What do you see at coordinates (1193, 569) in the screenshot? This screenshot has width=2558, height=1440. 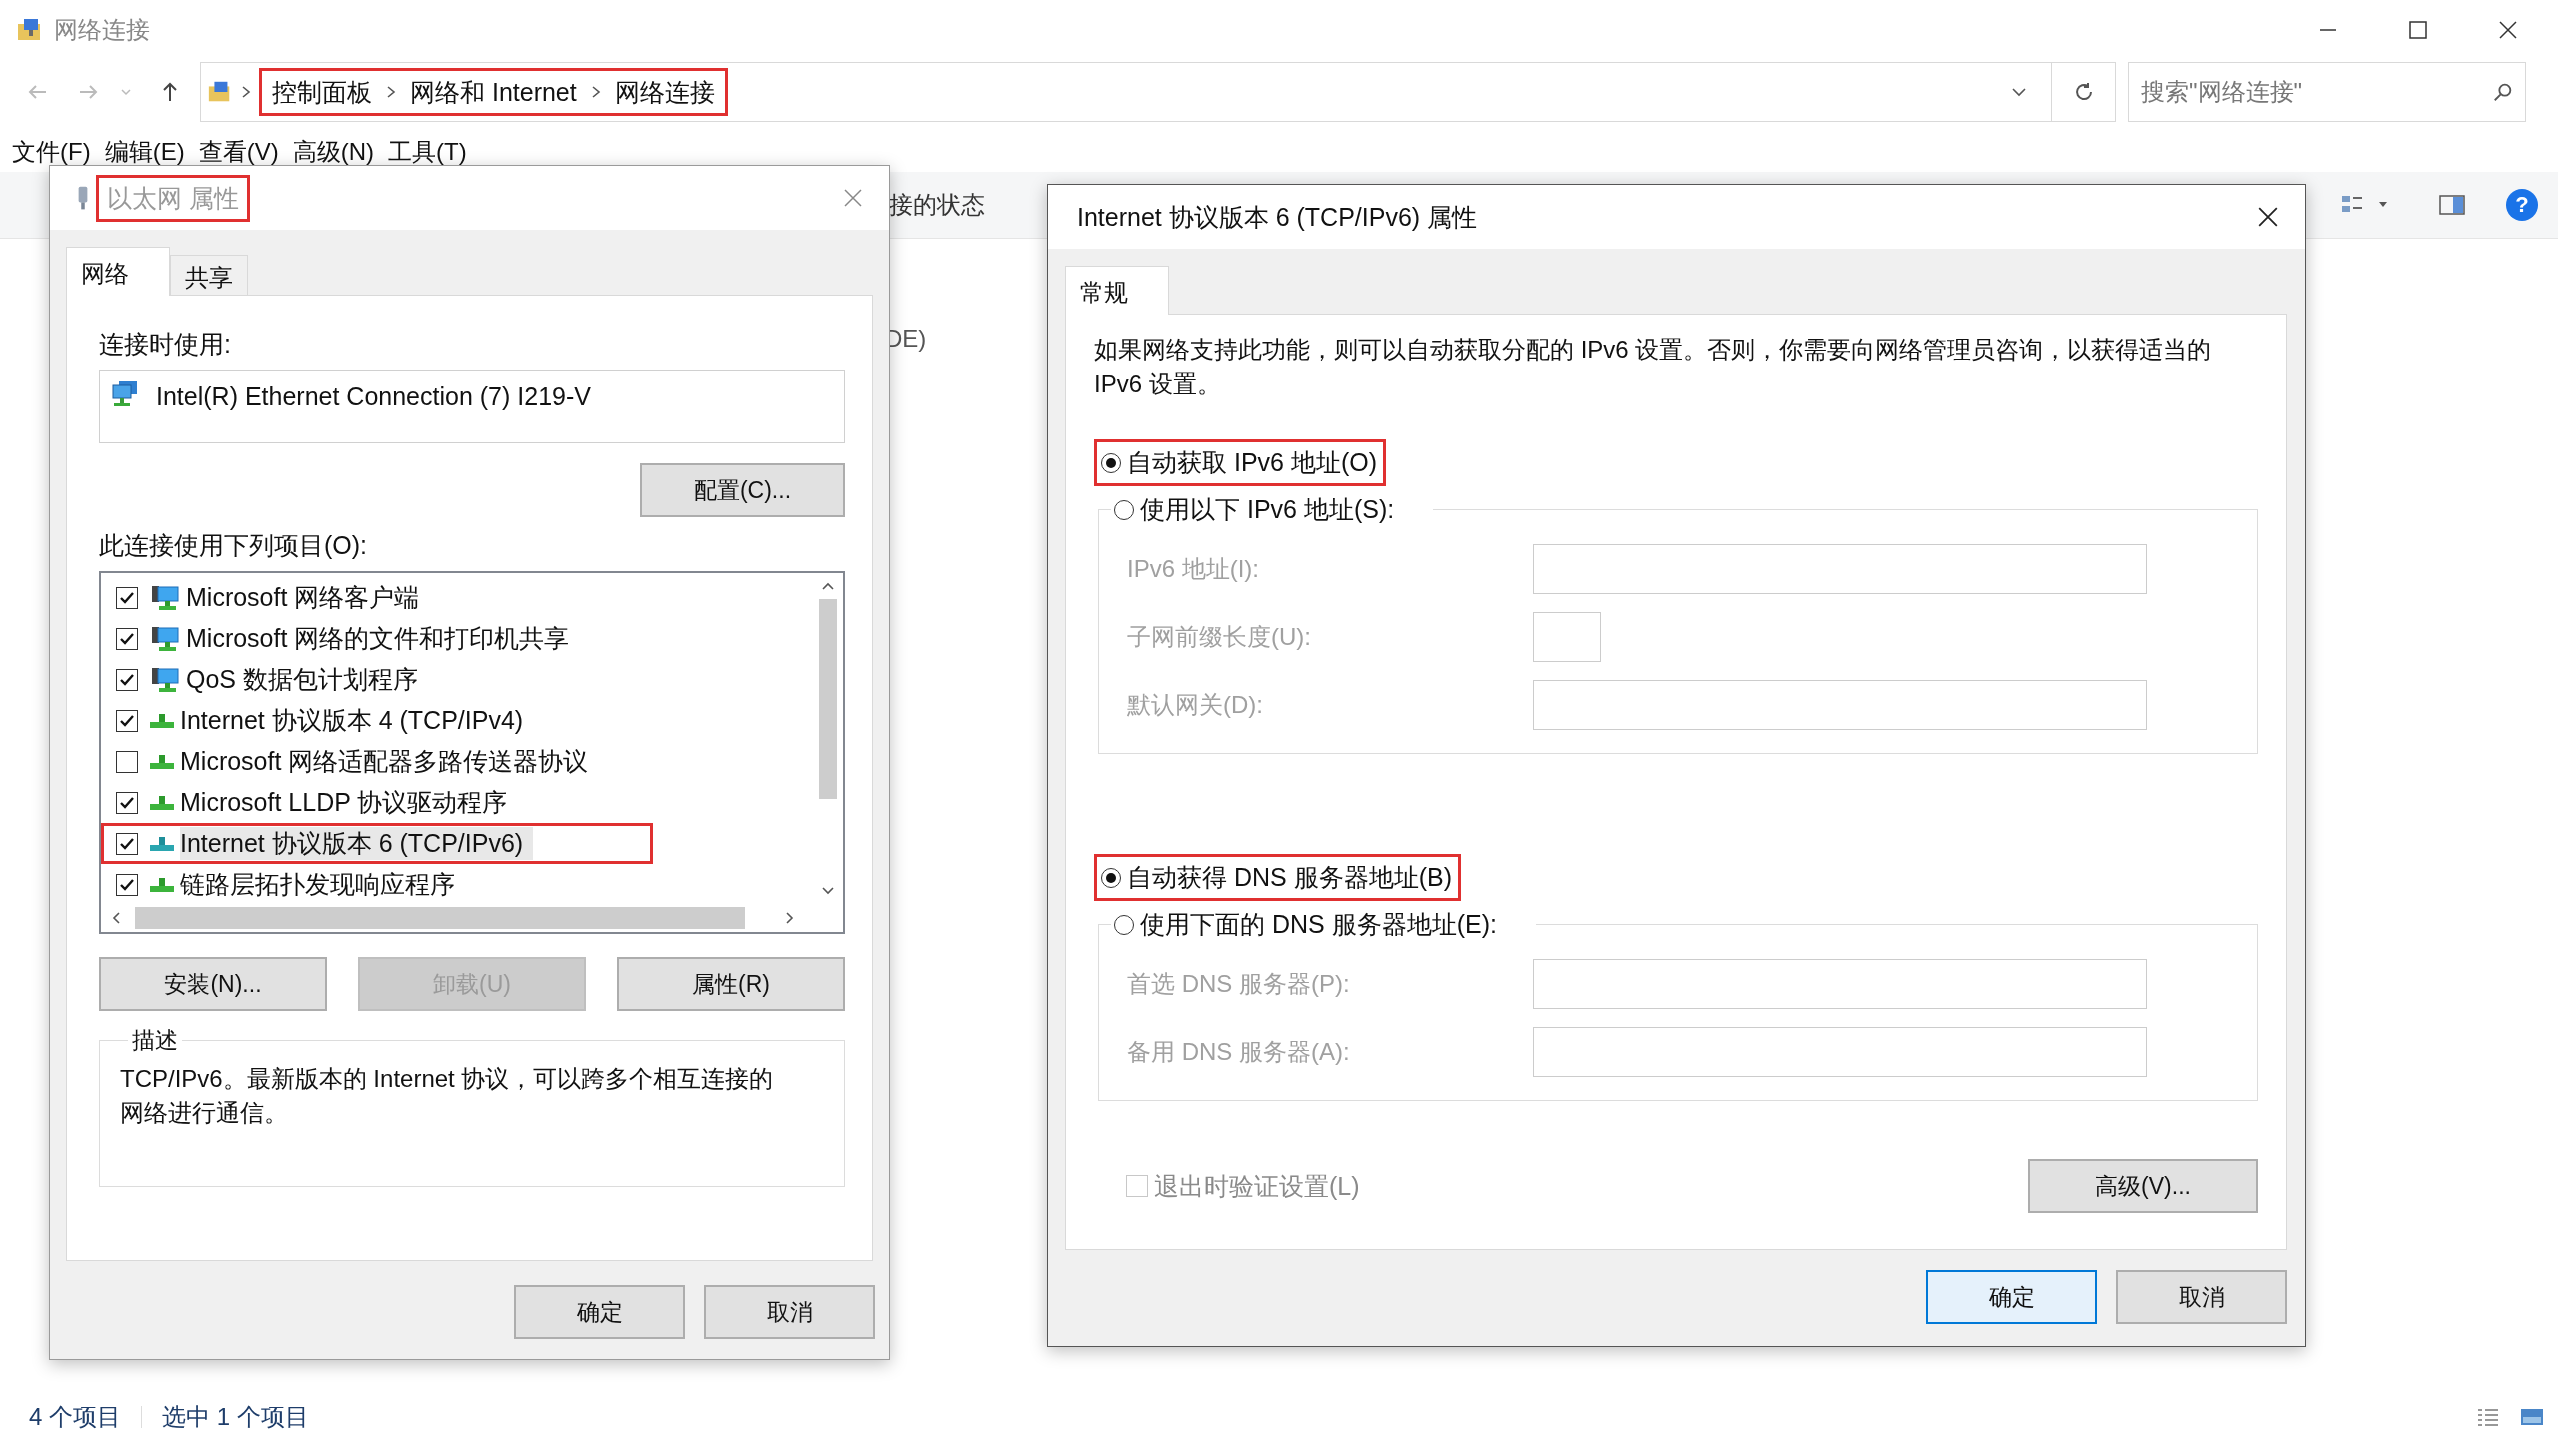 I see `field-label: IPv6 地址(I):` at bounding box center [1193, 569].